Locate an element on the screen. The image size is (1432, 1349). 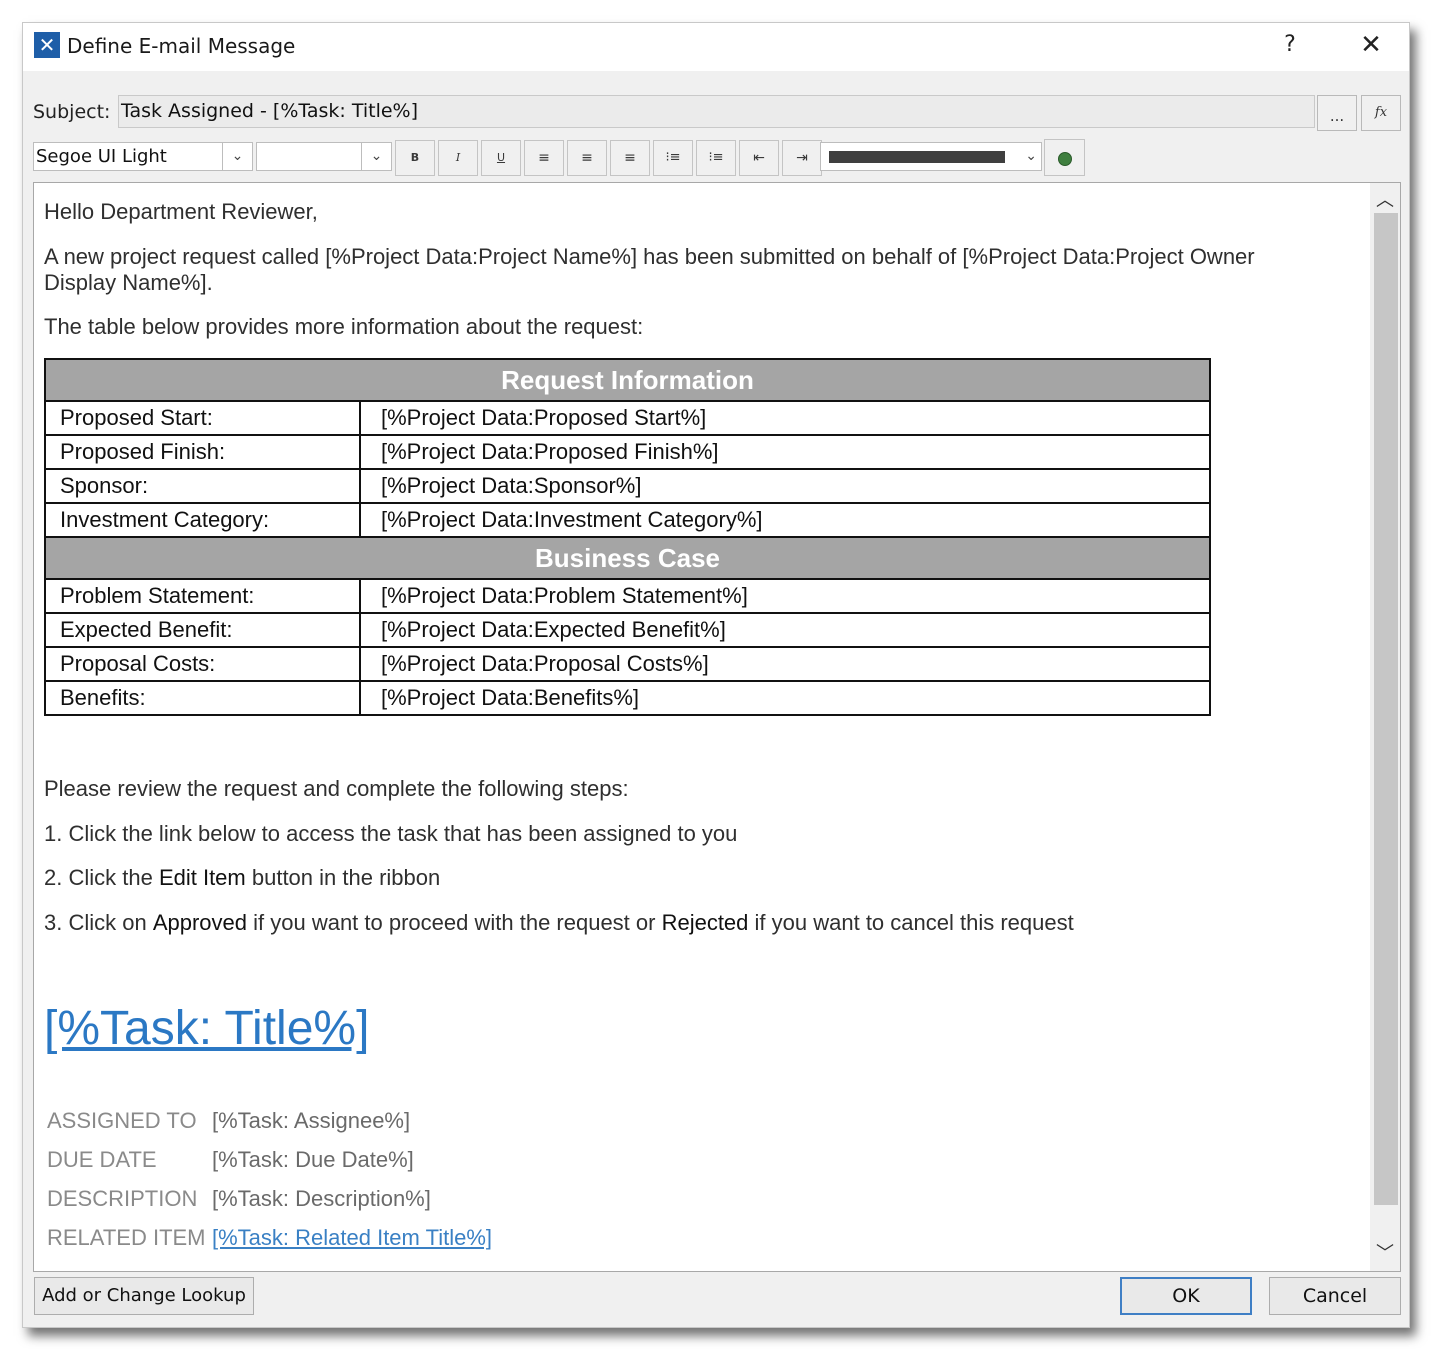
table-row: Benefits: [%Project Data:Benefits%] is located at coordinates (627, 698).